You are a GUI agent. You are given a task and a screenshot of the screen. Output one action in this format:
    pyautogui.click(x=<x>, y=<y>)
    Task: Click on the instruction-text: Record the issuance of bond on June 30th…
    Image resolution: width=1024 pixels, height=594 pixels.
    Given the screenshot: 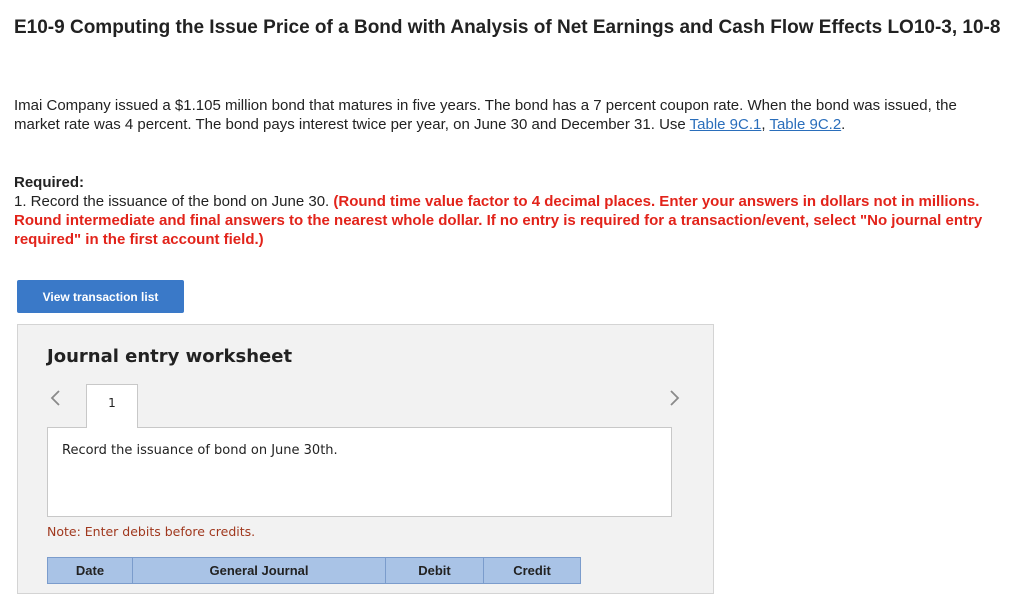 What is the action you would take?
    pyautogui.click(x=200, y=450)
    